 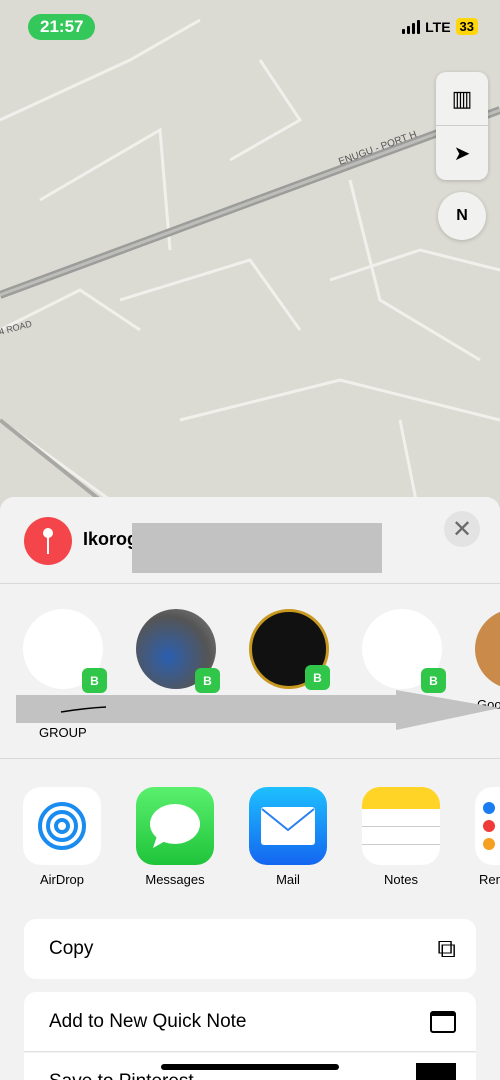 What do you see at coordinates (466, 26) in the screenshot?
I see `battery-icon: 33` at bounding box center [466, 26].